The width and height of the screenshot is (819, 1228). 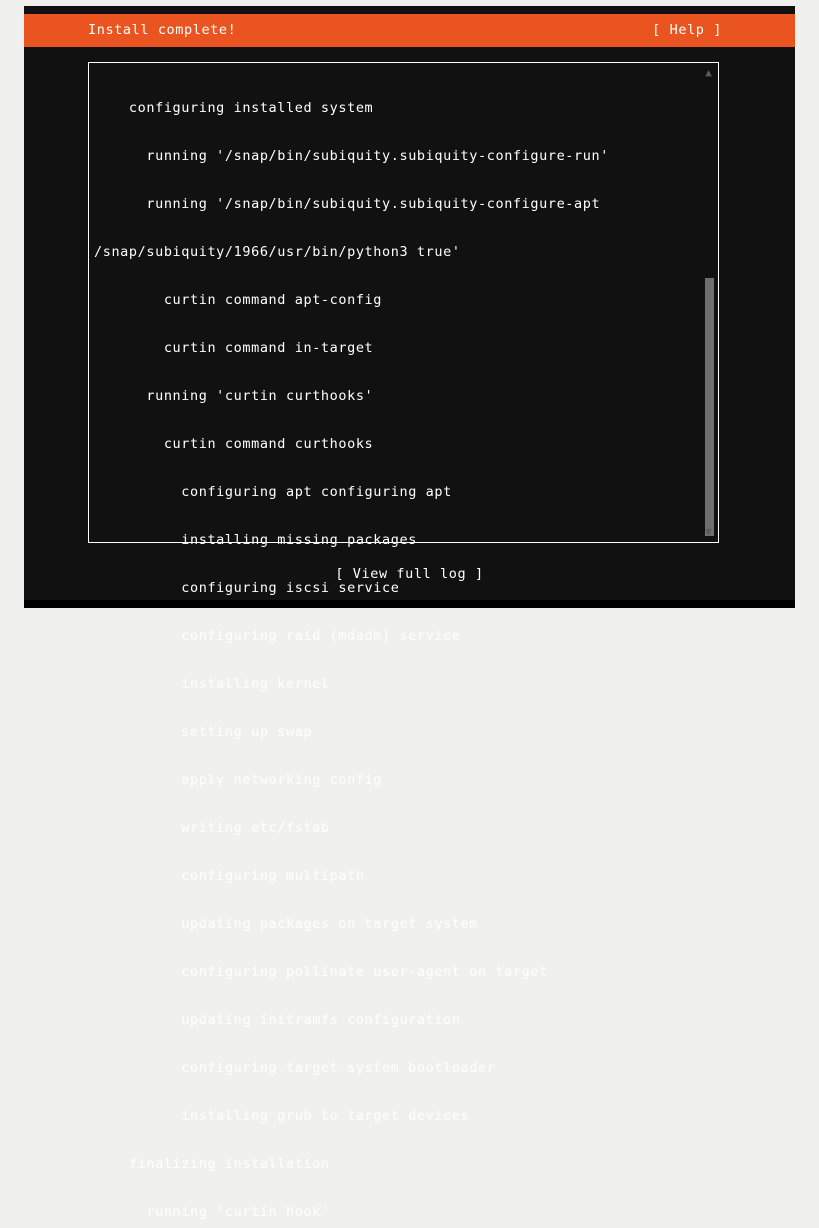 I want to click on log-line: apply networking config, so click(x=238, y=780).